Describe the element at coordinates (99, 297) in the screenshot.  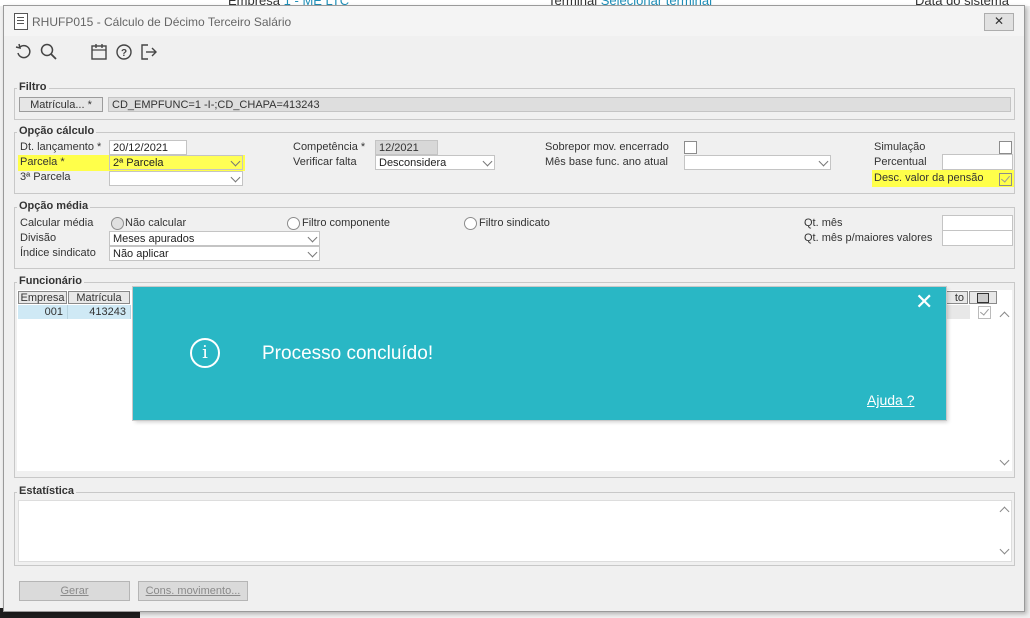
I see `column-matricula: Matrícula` at that location.